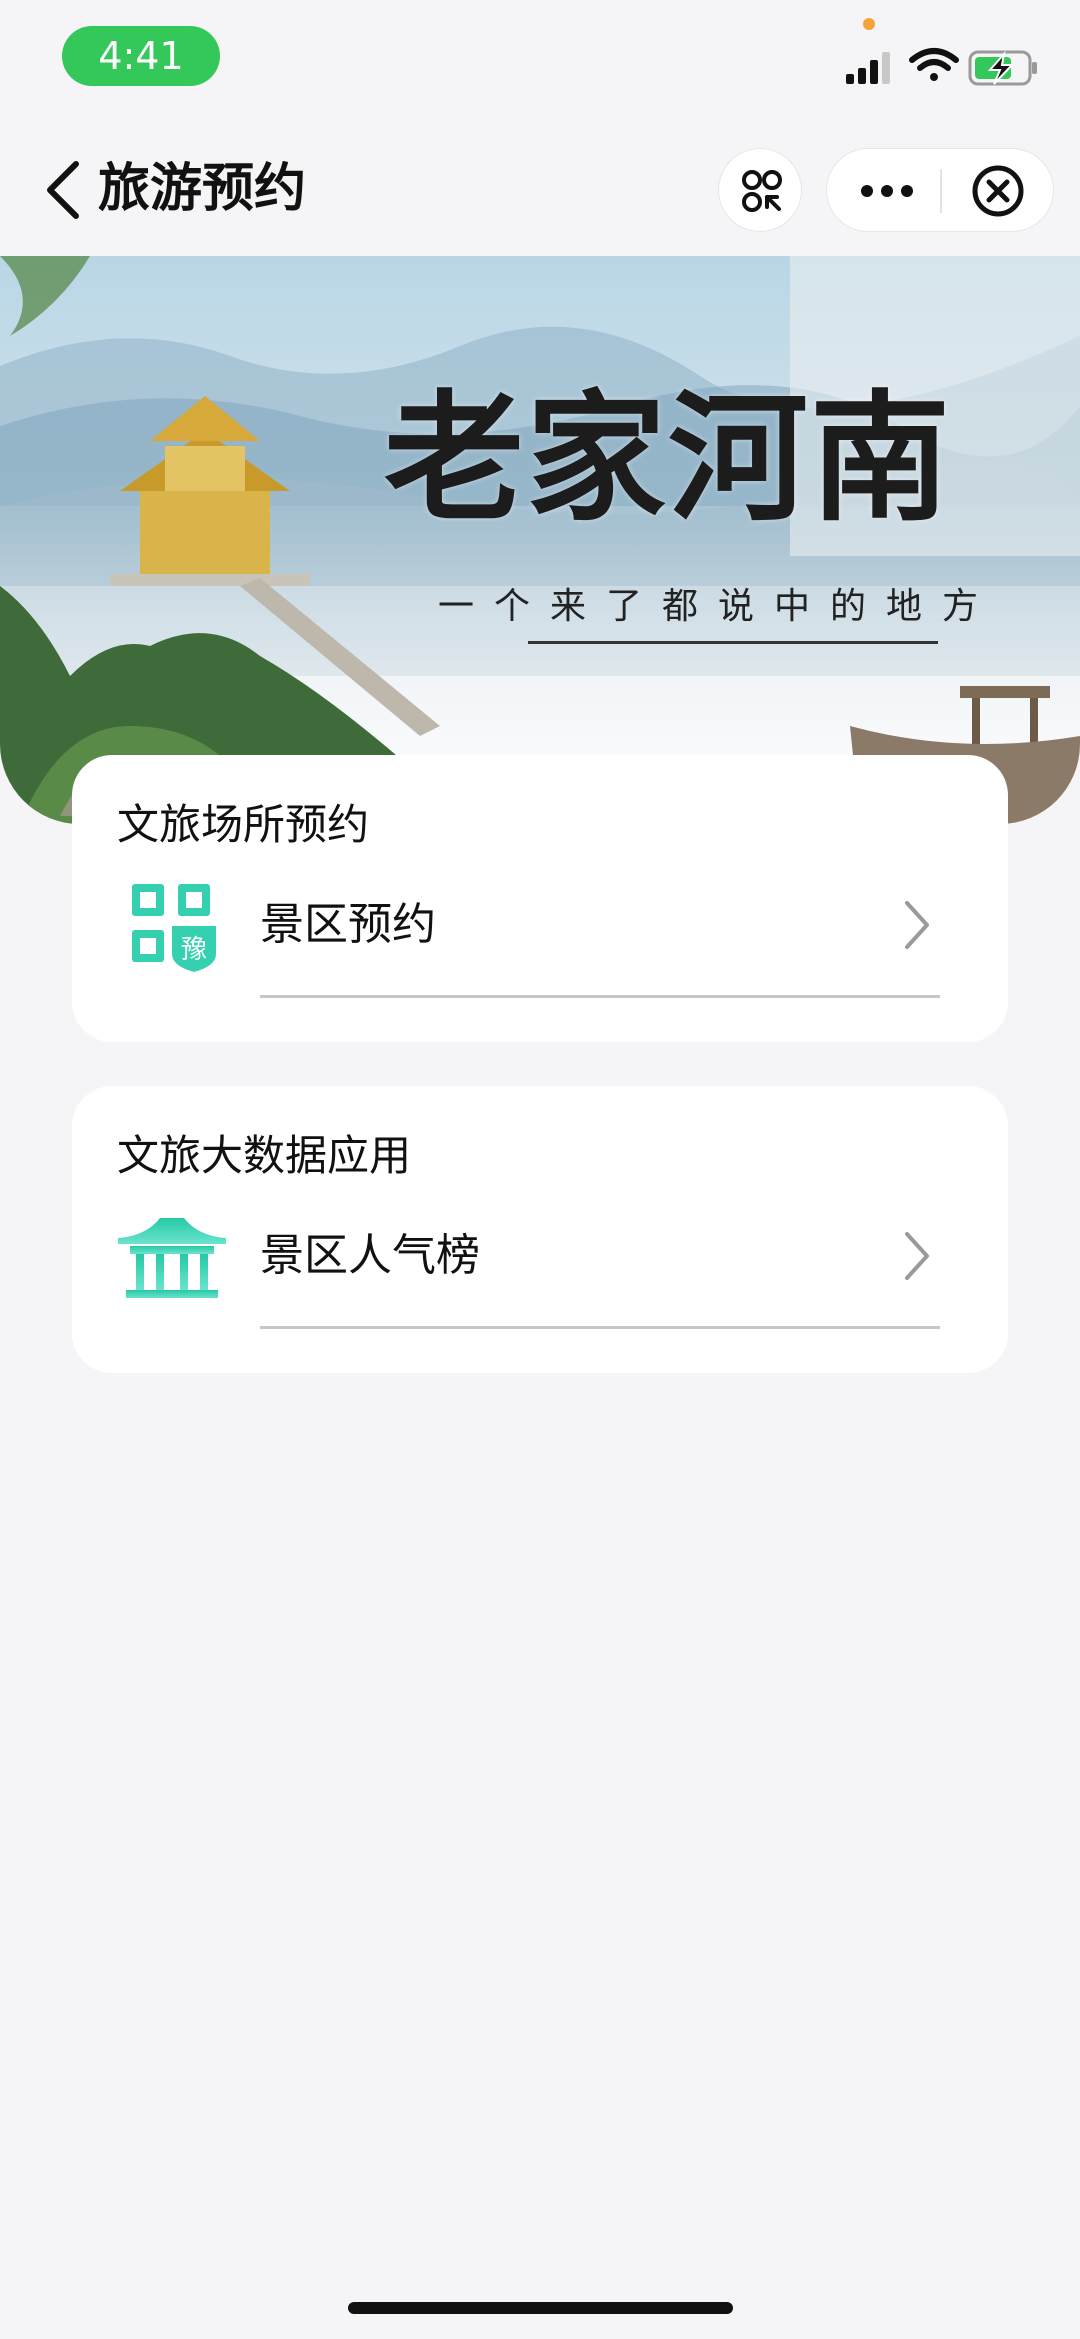  Describe the element at coordinates (202, 189) in the screenshot. I see `page-title: 旅游预约` at that location.